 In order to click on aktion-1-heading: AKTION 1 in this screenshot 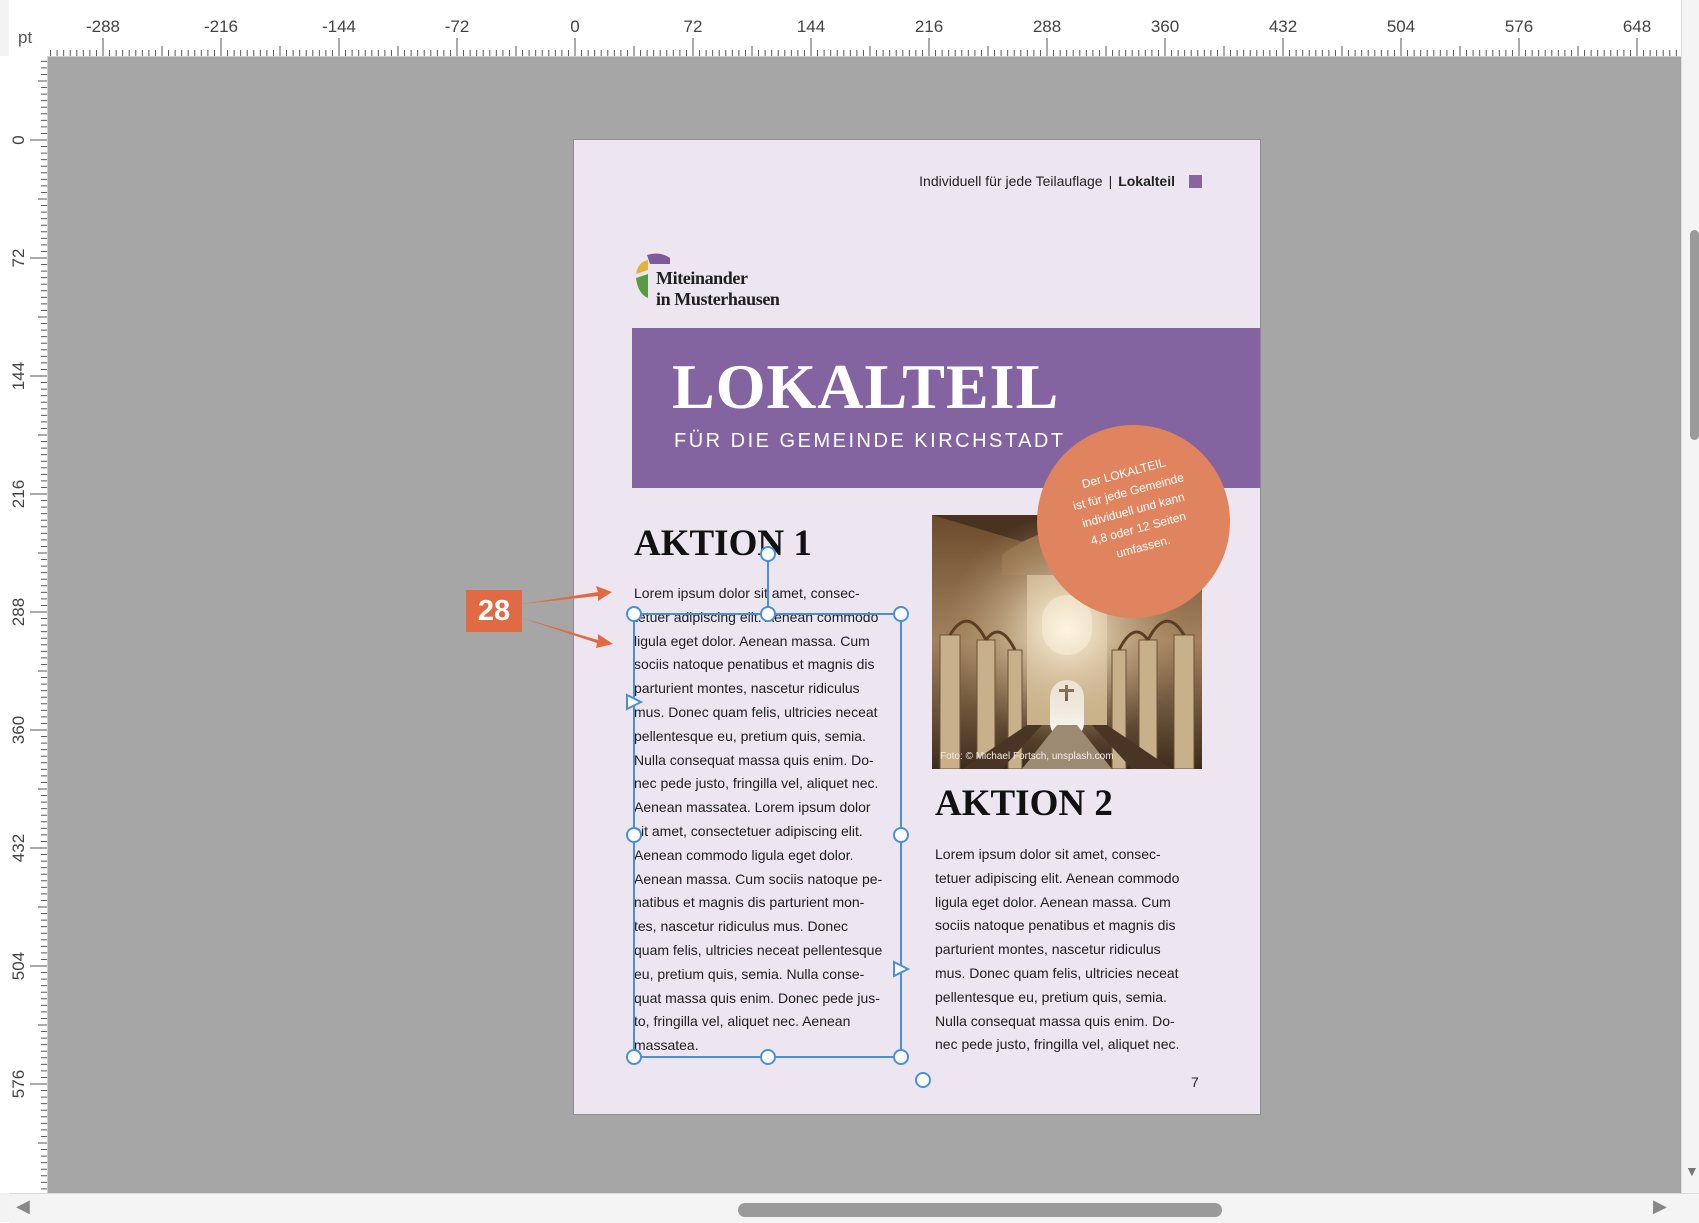, I will do `click(723, 543)`.